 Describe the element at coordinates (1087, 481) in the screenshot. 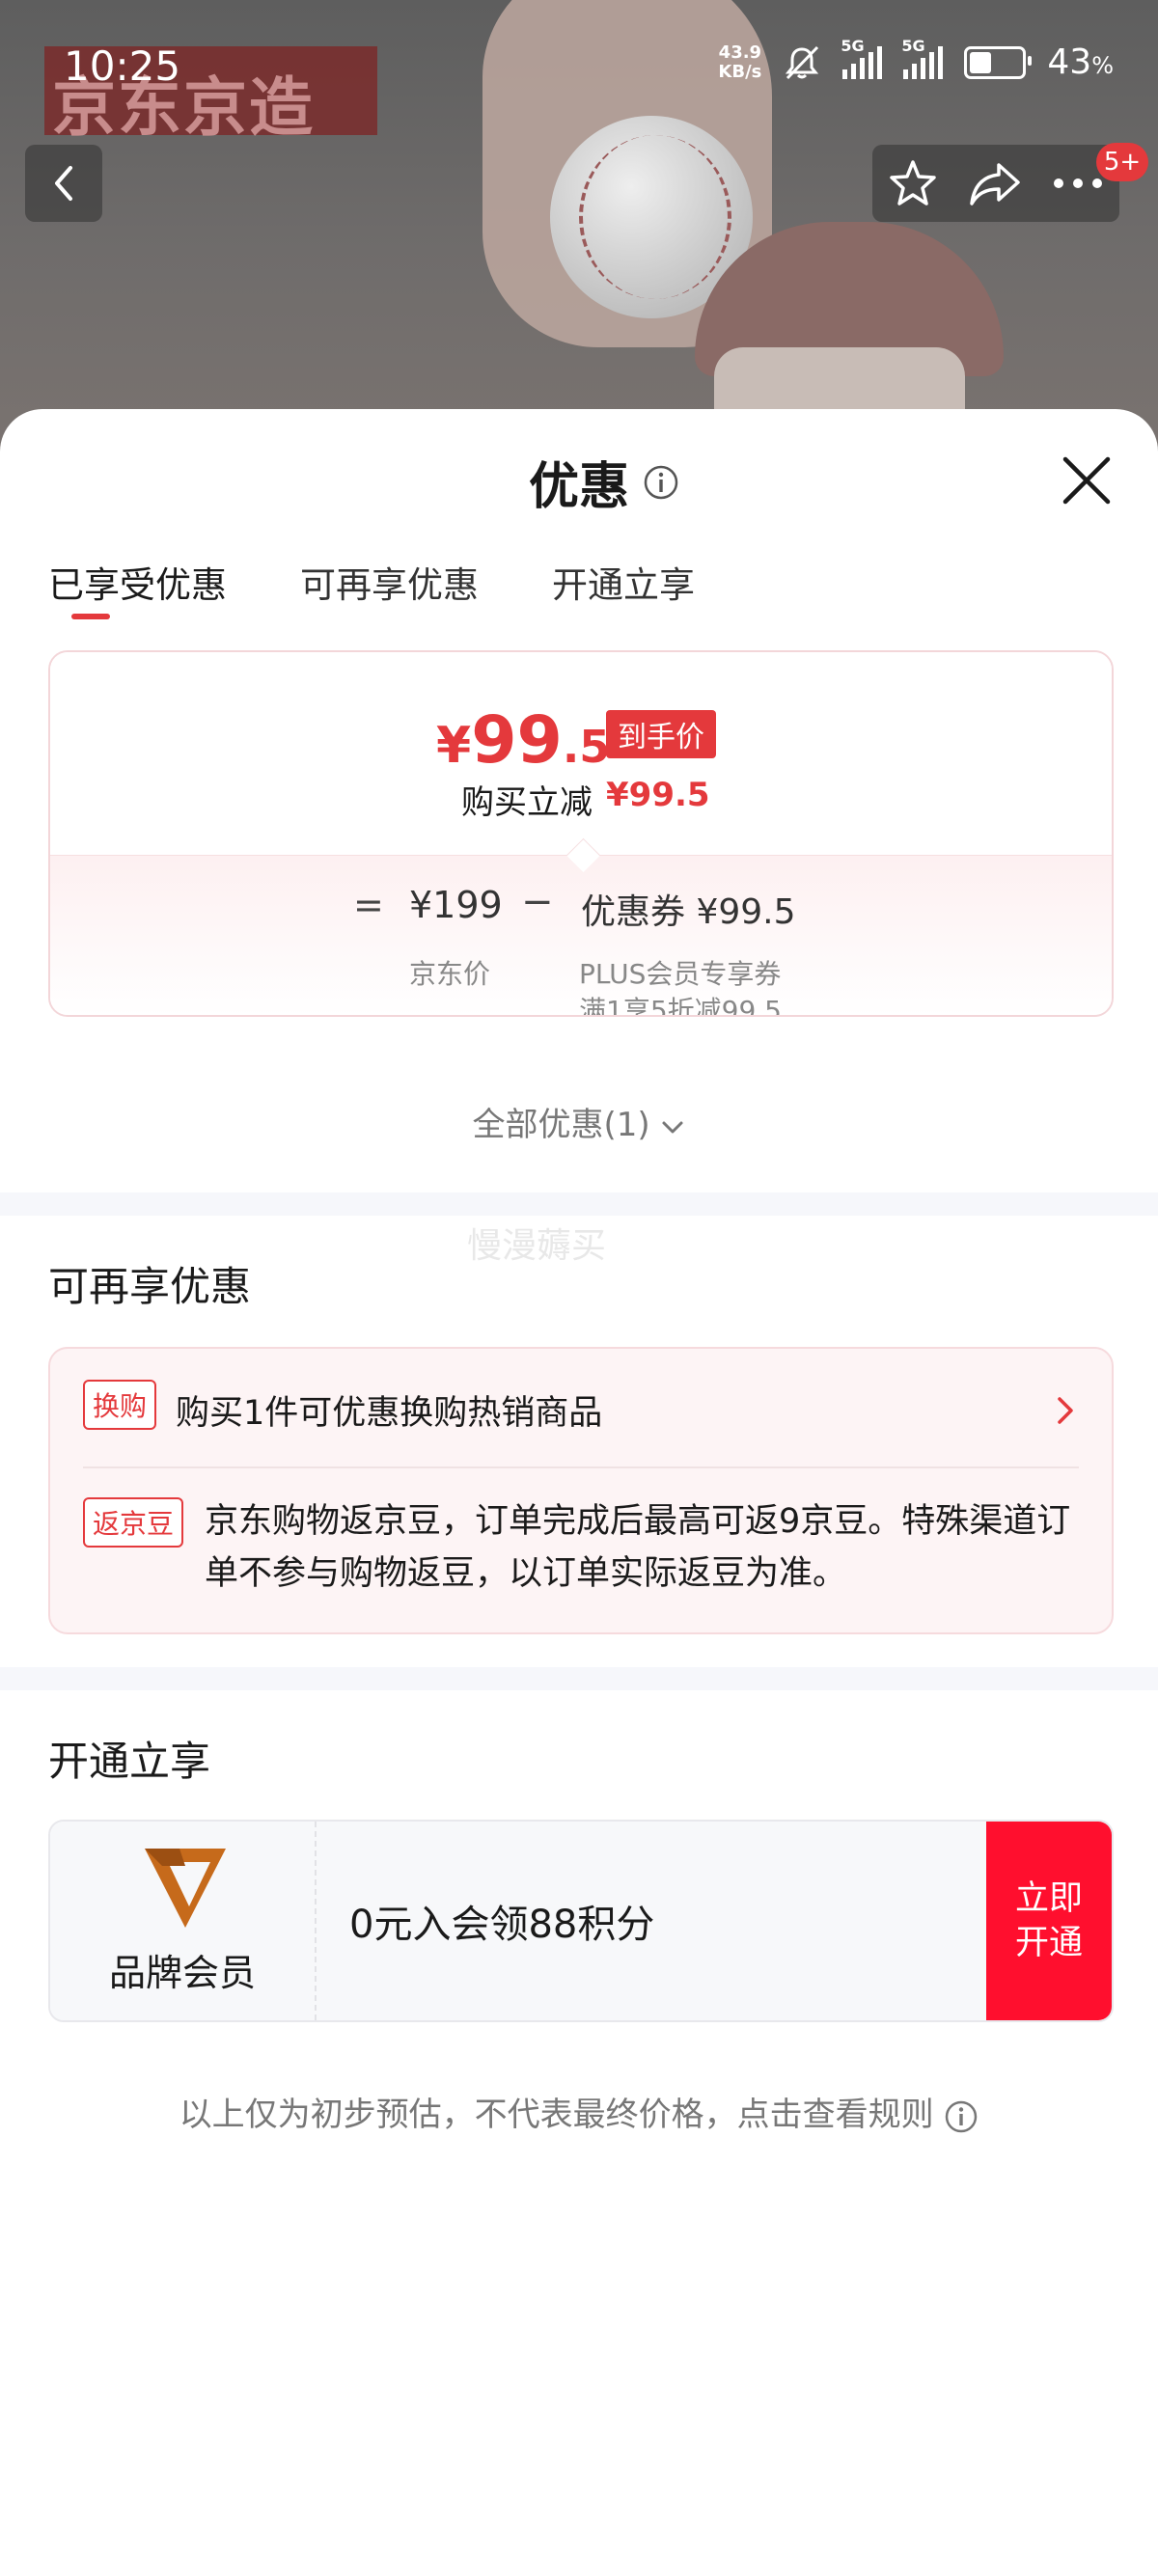

I see `close-icon` at that location.